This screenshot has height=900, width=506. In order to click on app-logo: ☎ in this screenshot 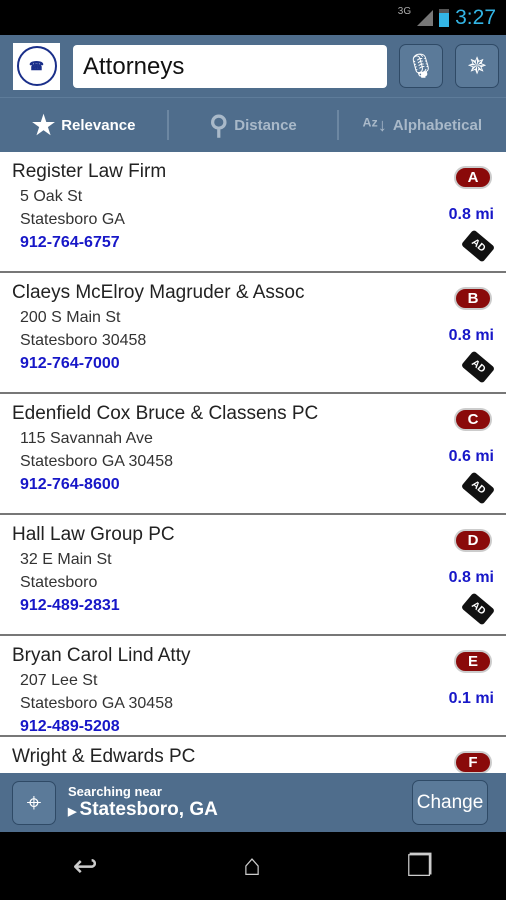, I will do `click(36, 66)`.